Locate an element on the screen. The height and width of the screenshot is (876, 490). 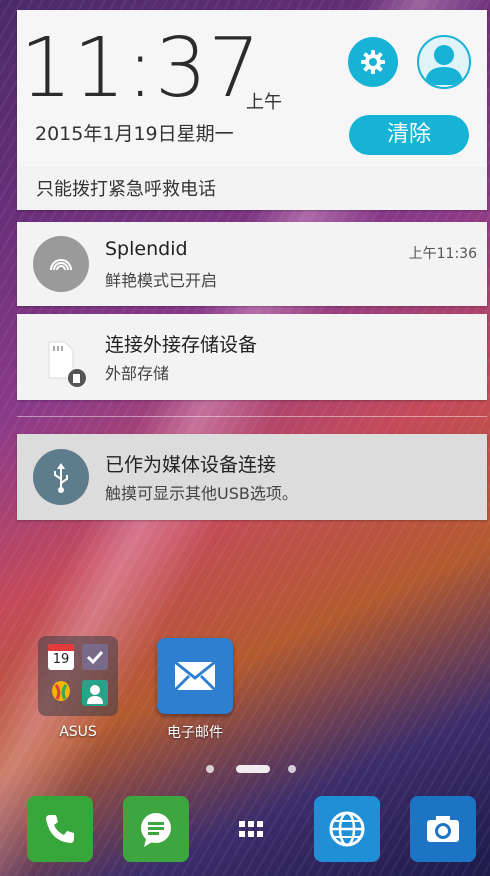
user-avatar-button is located at coordinates (444, 62).